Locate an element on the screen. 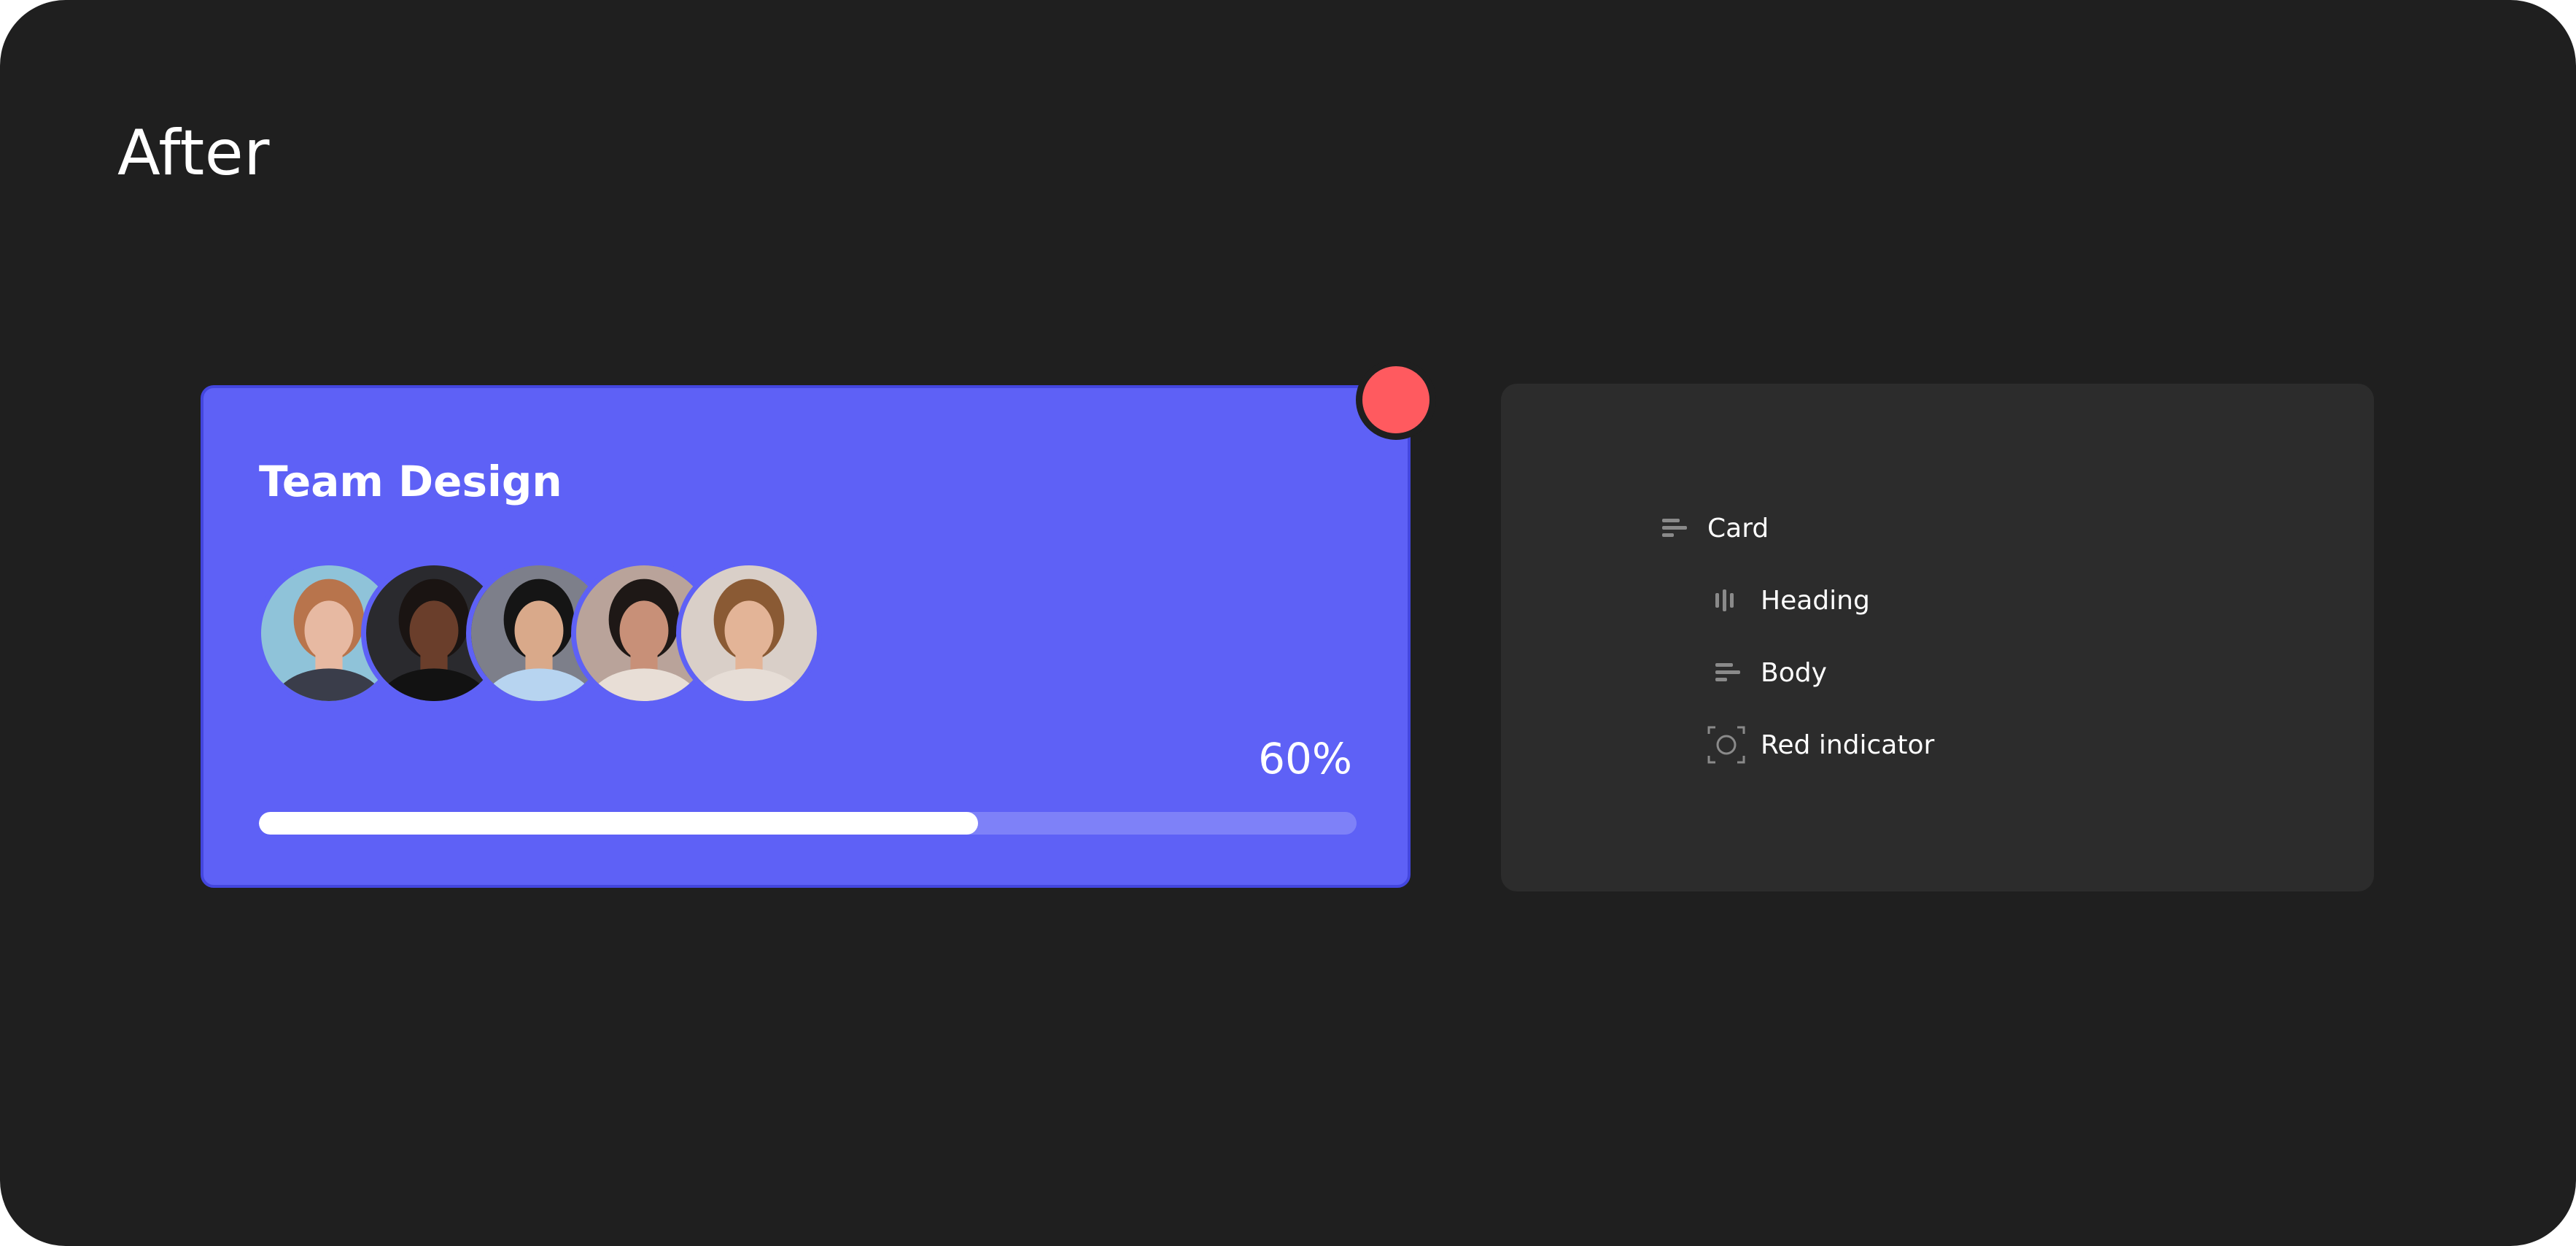 The height and width of the screenshot is (1246, 2576). layer-heading: Heading is located at coordinates (1789, 600).